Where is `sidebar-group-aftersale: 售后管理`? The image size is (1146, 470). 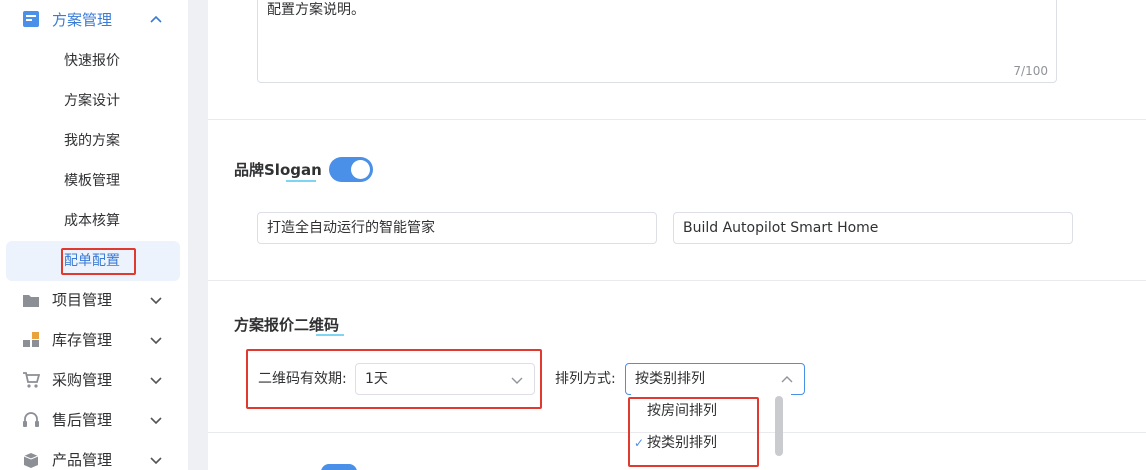 sidebar-group-aftersale: 售后管理 is located at coordinates (94, 420).